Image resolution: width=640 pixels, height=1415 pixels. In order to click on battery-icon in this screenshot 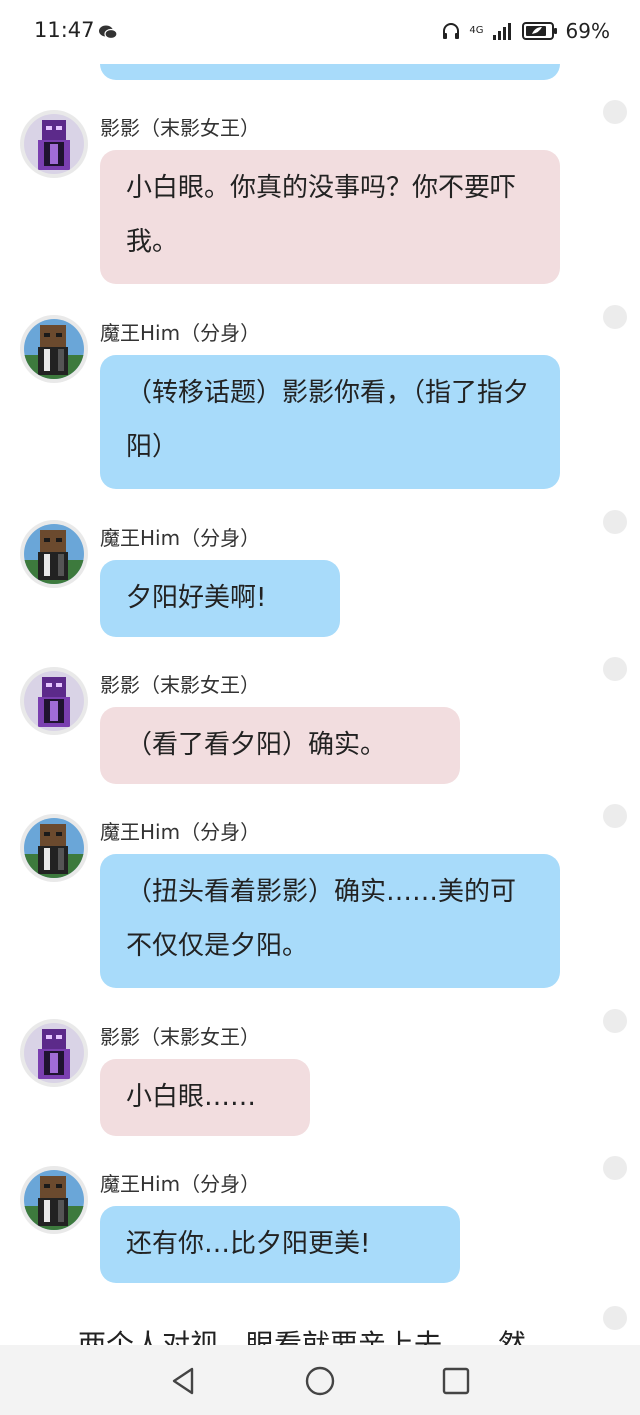, I will do `click(539, 31)`.